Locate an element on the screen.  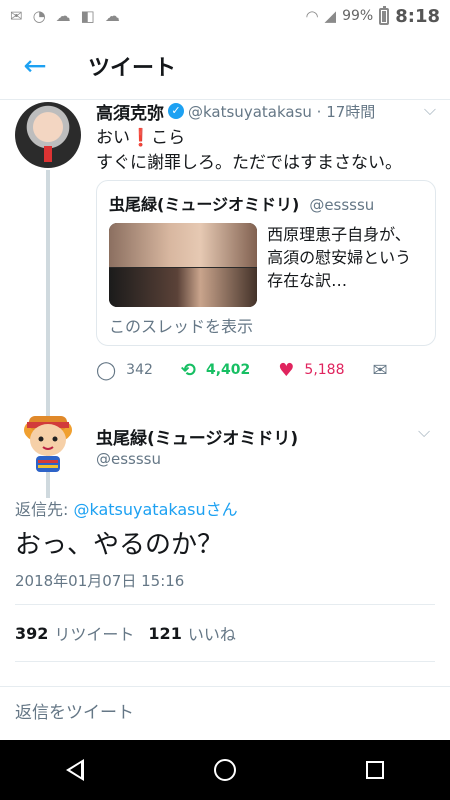
reply-icon: ◯ is located at coordinates (106, 370).